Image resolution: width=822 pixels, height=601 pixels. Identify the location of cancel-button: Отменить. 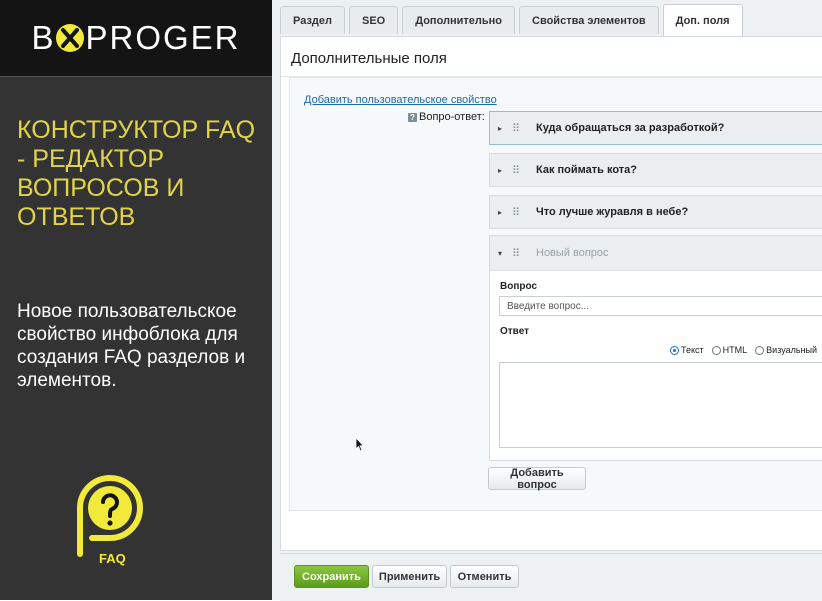
(484, 576).